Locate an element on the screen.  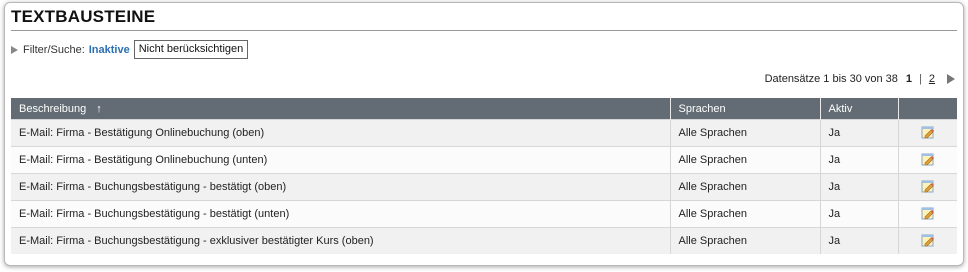
column-header-sprachen: Sprachen is located at coordinates (745, 109).